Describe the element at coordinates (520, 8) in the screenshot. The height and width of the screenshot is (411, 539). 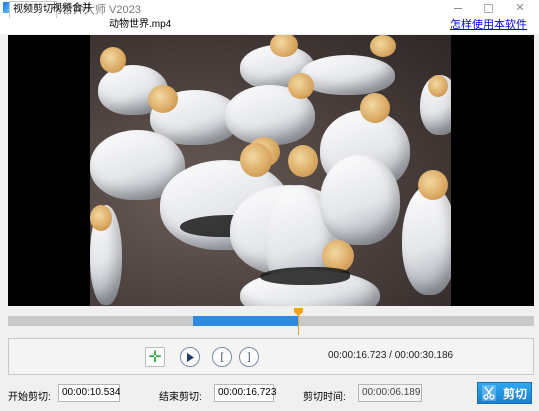
I see `close-button: ✕` at that location.